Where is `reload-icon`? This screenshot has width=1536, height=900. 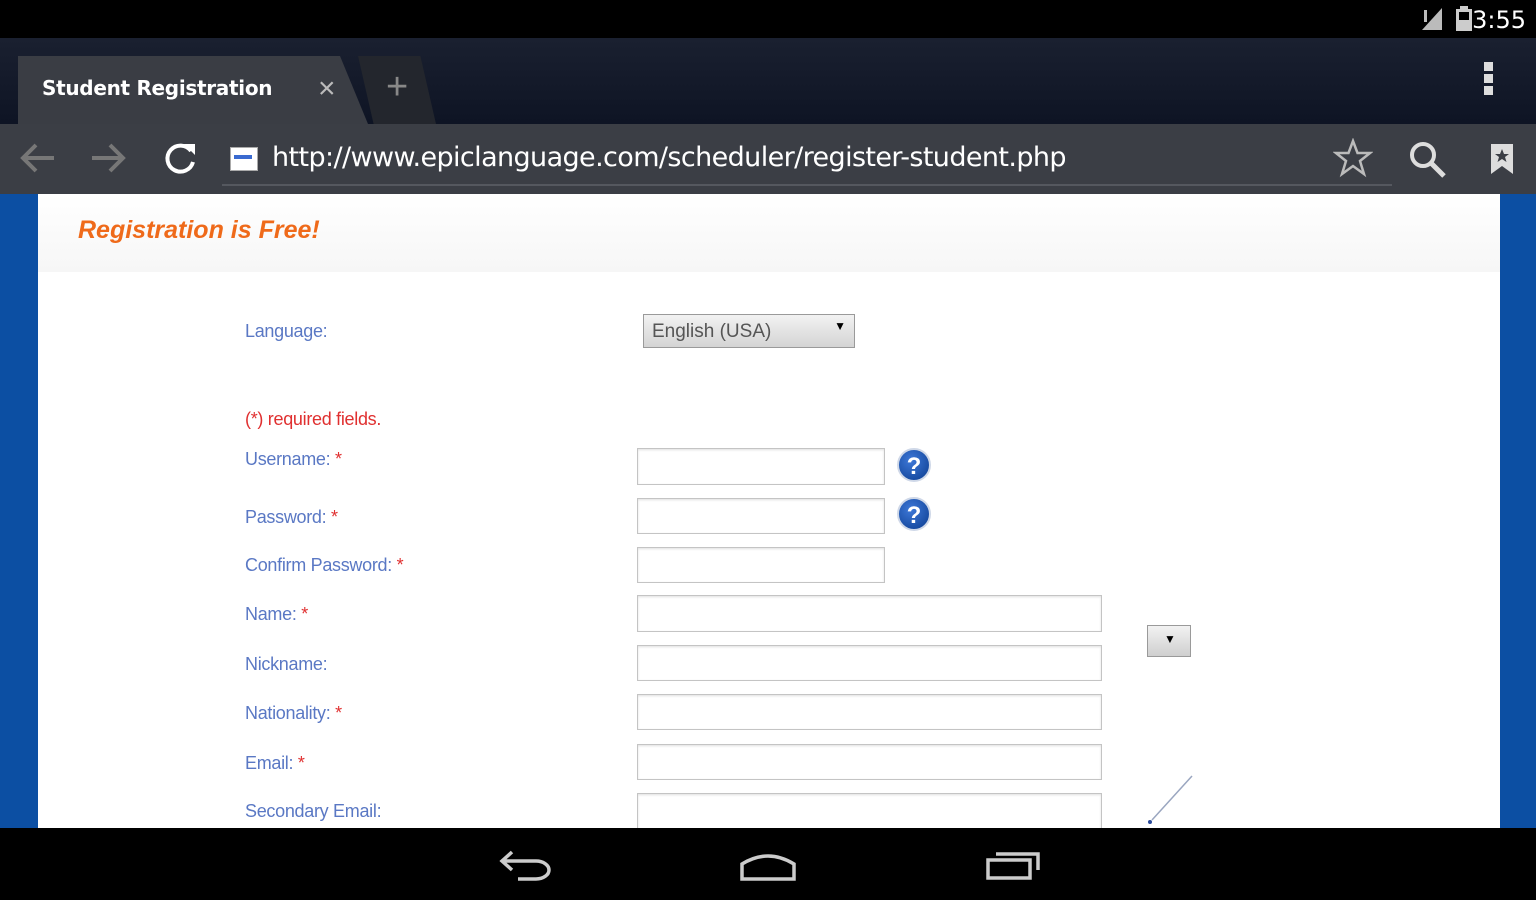
reload-icon is located at coordinates (180, 158).